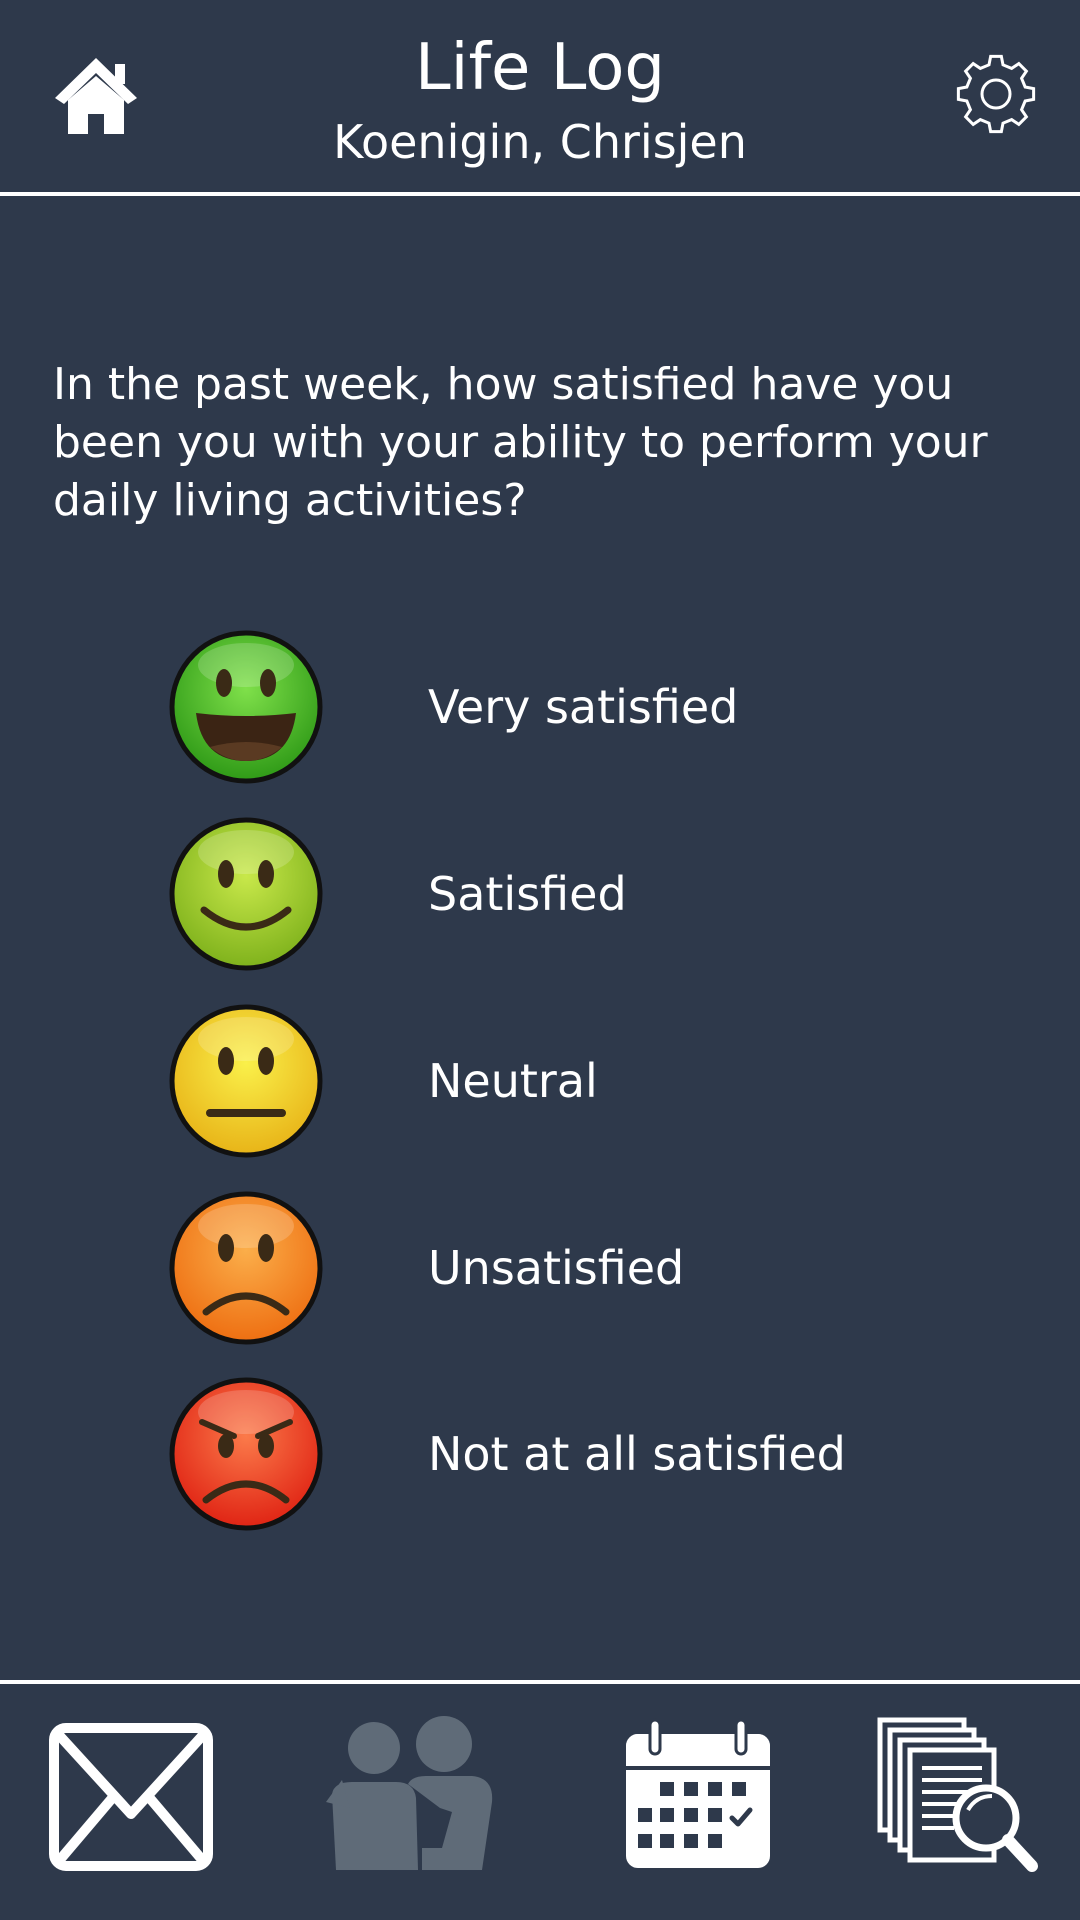 The height and width of the screenshot is (1920, 1080). I want to click on calendar-button, so click(698, 1795).